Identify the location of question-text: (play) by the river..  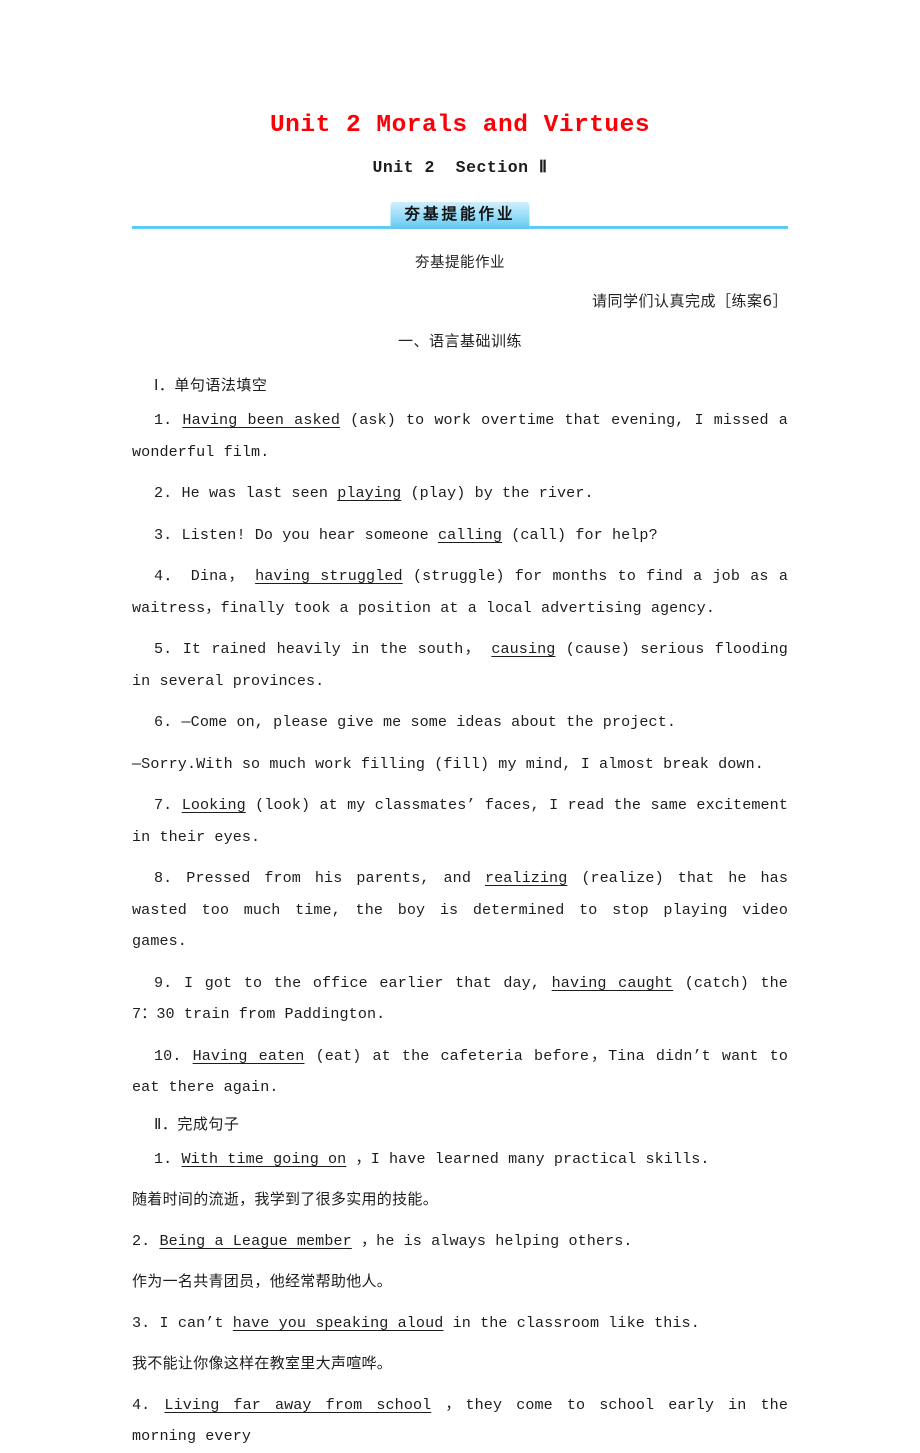
(502, 493).